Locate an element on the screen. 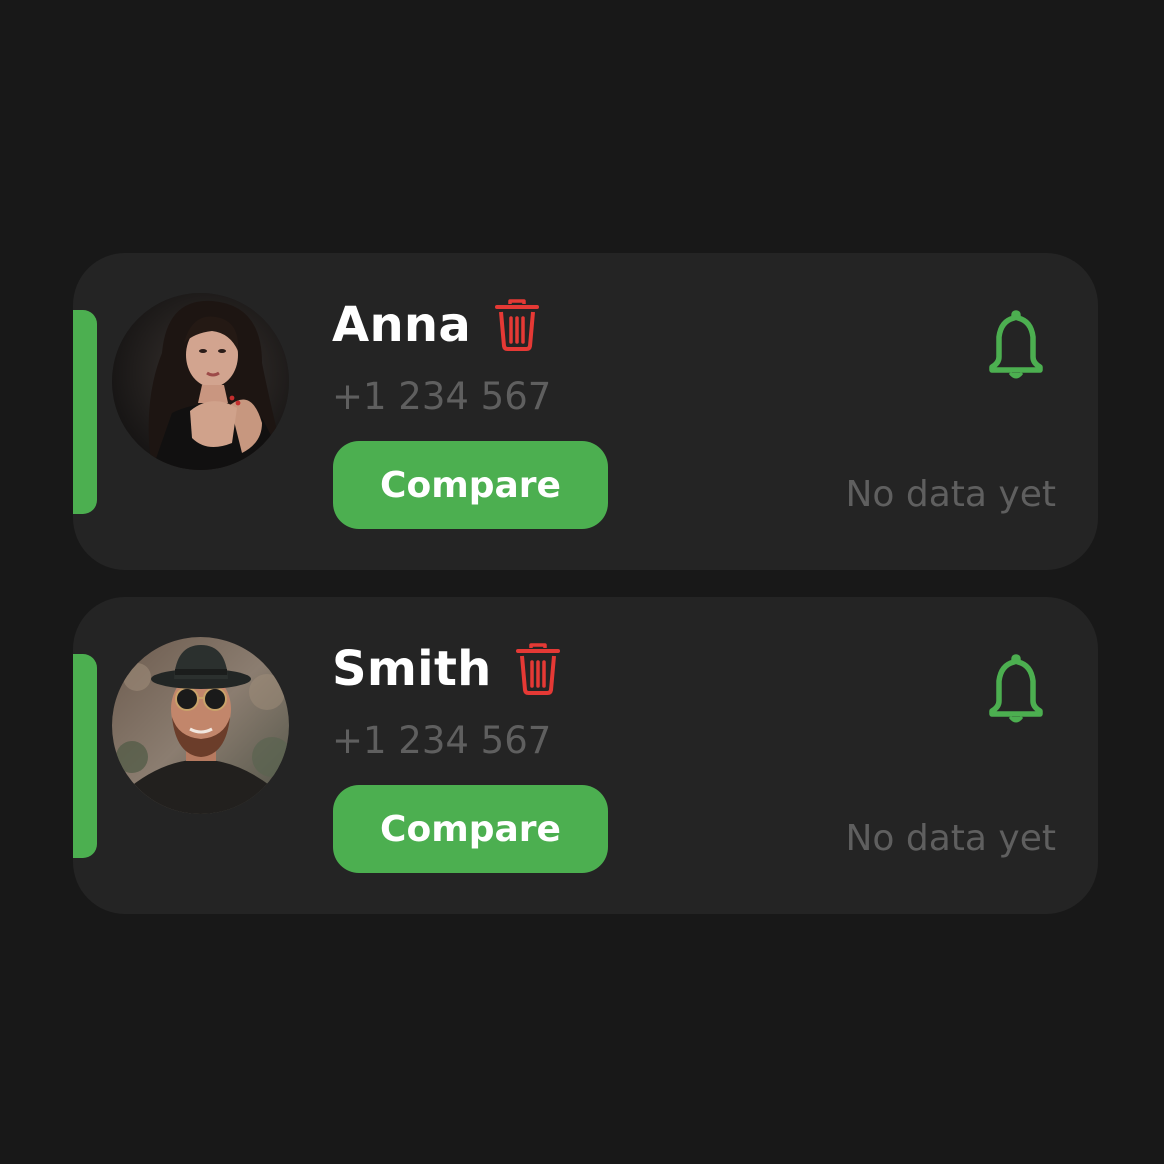 The image size is (1164, 1164). contact-name: Anna is located at coordinates (402, 325).